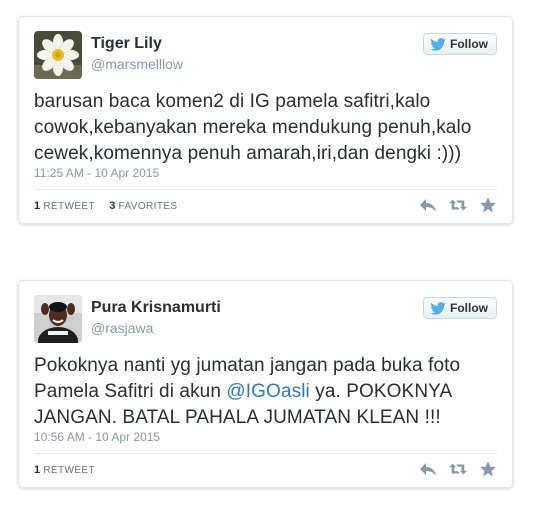  What do you see at coordinates (156, 308) in the screenshot?
I see `user-name: Pura Krisnamurti` at bounding box center [156, 308].